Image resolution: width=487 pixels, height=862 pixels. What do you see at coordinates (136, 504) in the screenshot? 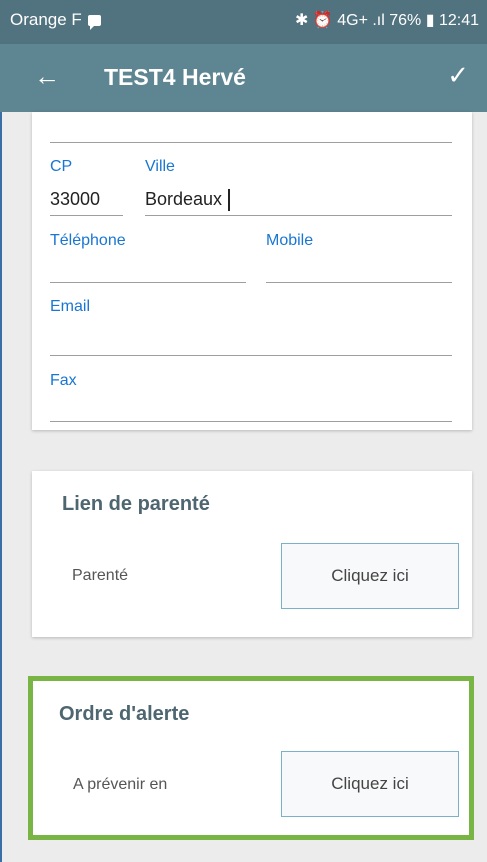
I see `lien-parente-title: Lien de parenté` at bounding box center [136, 504].